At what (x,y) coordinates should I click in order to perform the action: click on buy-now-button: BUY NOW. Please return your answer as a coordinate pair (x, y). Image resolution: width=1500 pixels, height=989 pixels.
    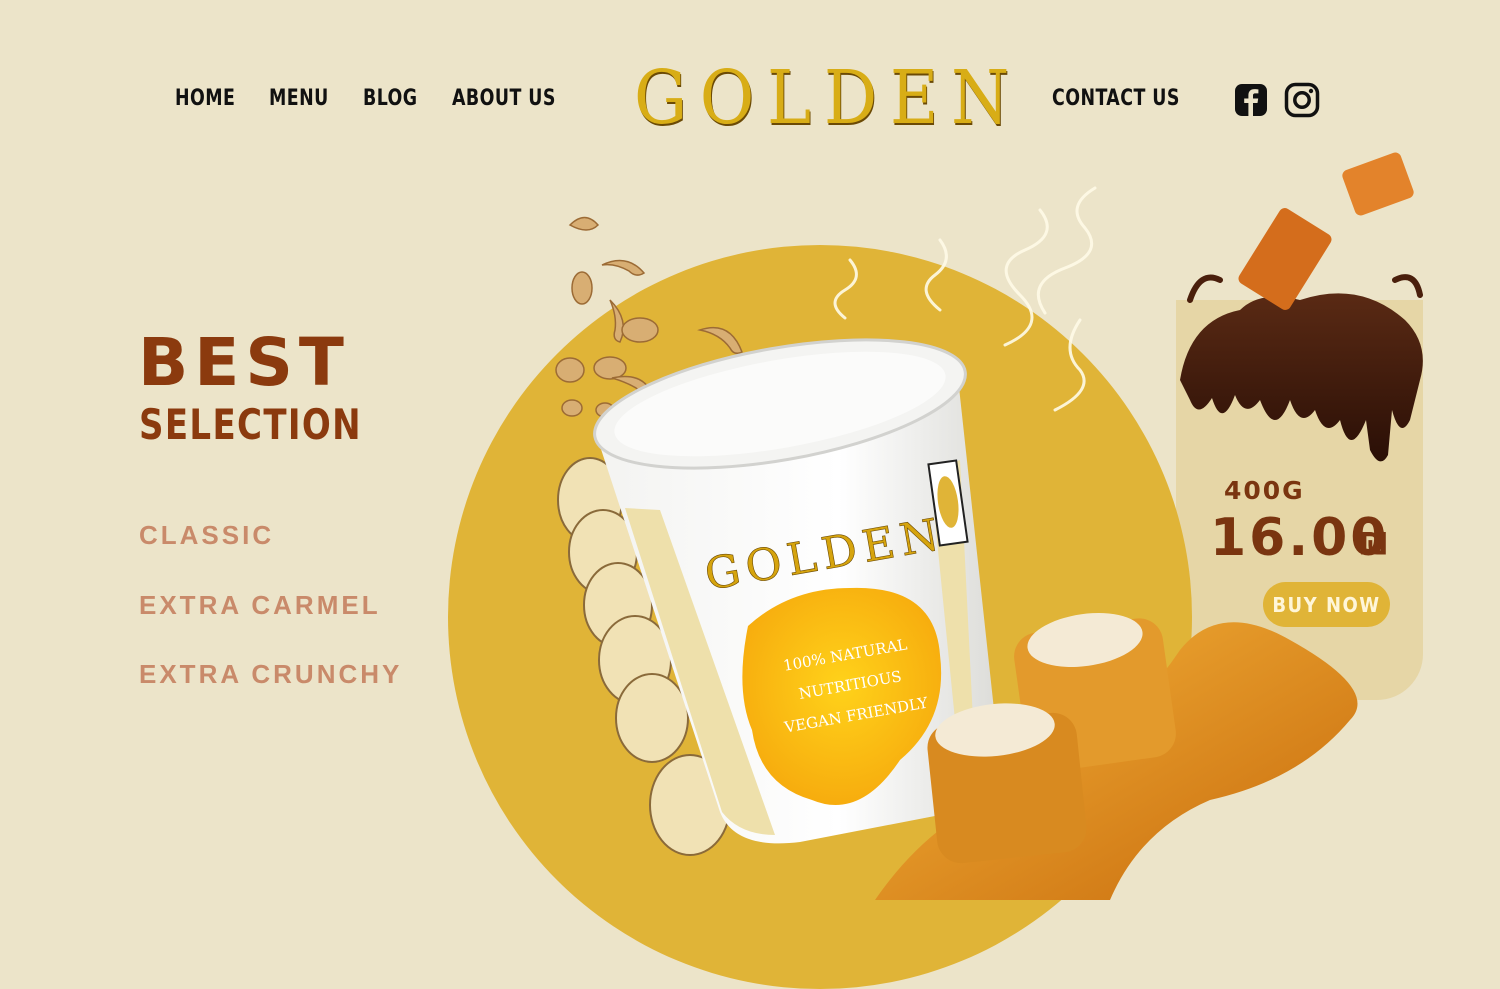
    Looking at the image, I should click on (1326, 604).